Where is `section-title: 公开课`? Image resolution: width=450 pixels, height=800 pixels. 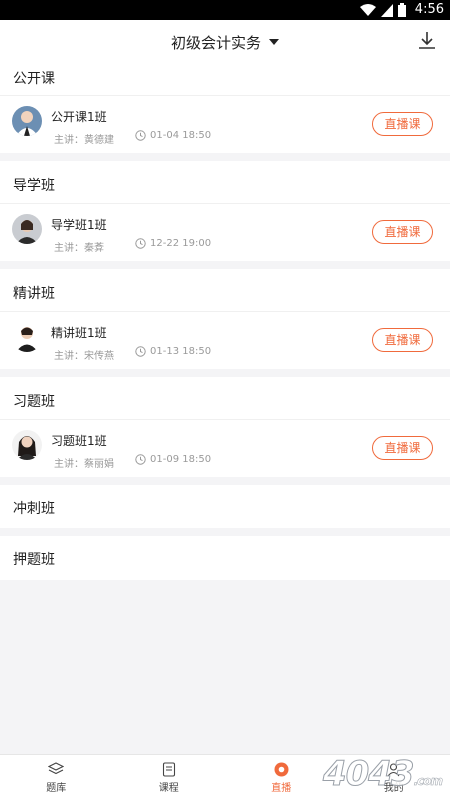
section-title: 公开课 is located at coordinates (34, 79).